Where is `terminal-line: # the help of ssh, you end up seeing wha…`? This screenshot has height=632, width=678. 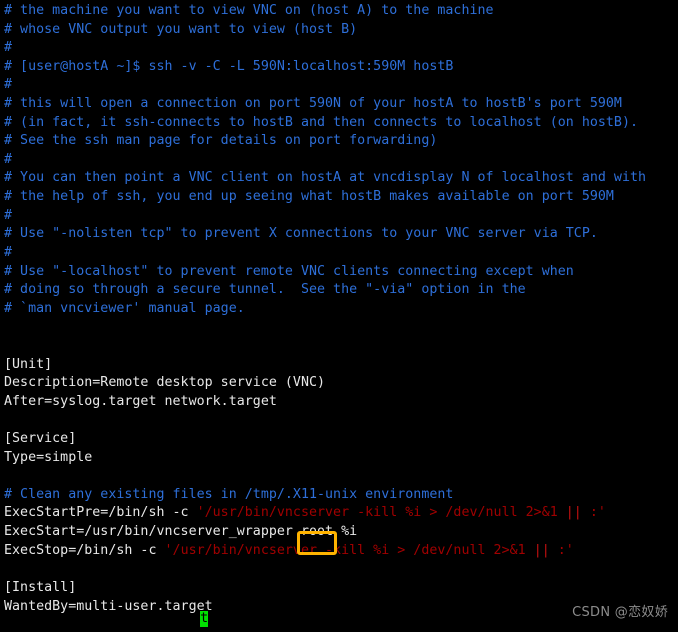 terminal-line: # the help of ssh, you end up seeing wha… is located at coordinates (339, 197).